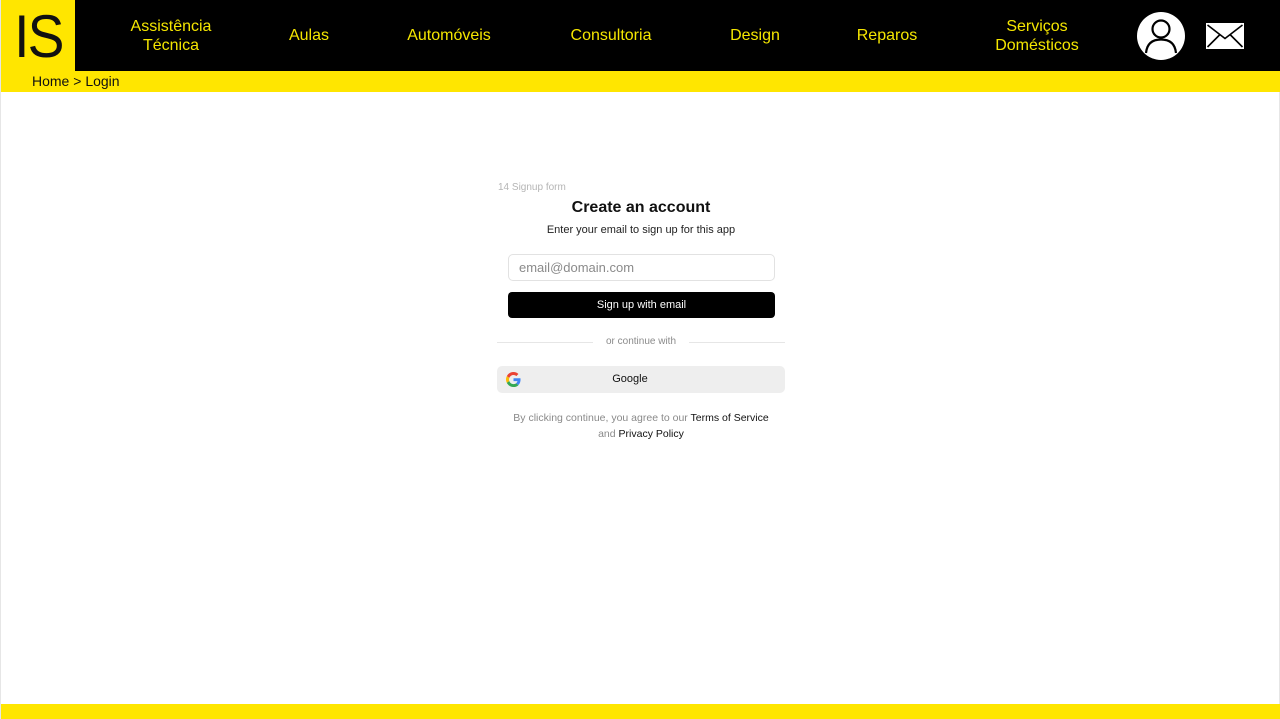 Image resolution: width=1280 pixels, height=719 pixels. Describe the element at coordinates (737, 342) in the screenshot. I see `divider-line-right` at that location.